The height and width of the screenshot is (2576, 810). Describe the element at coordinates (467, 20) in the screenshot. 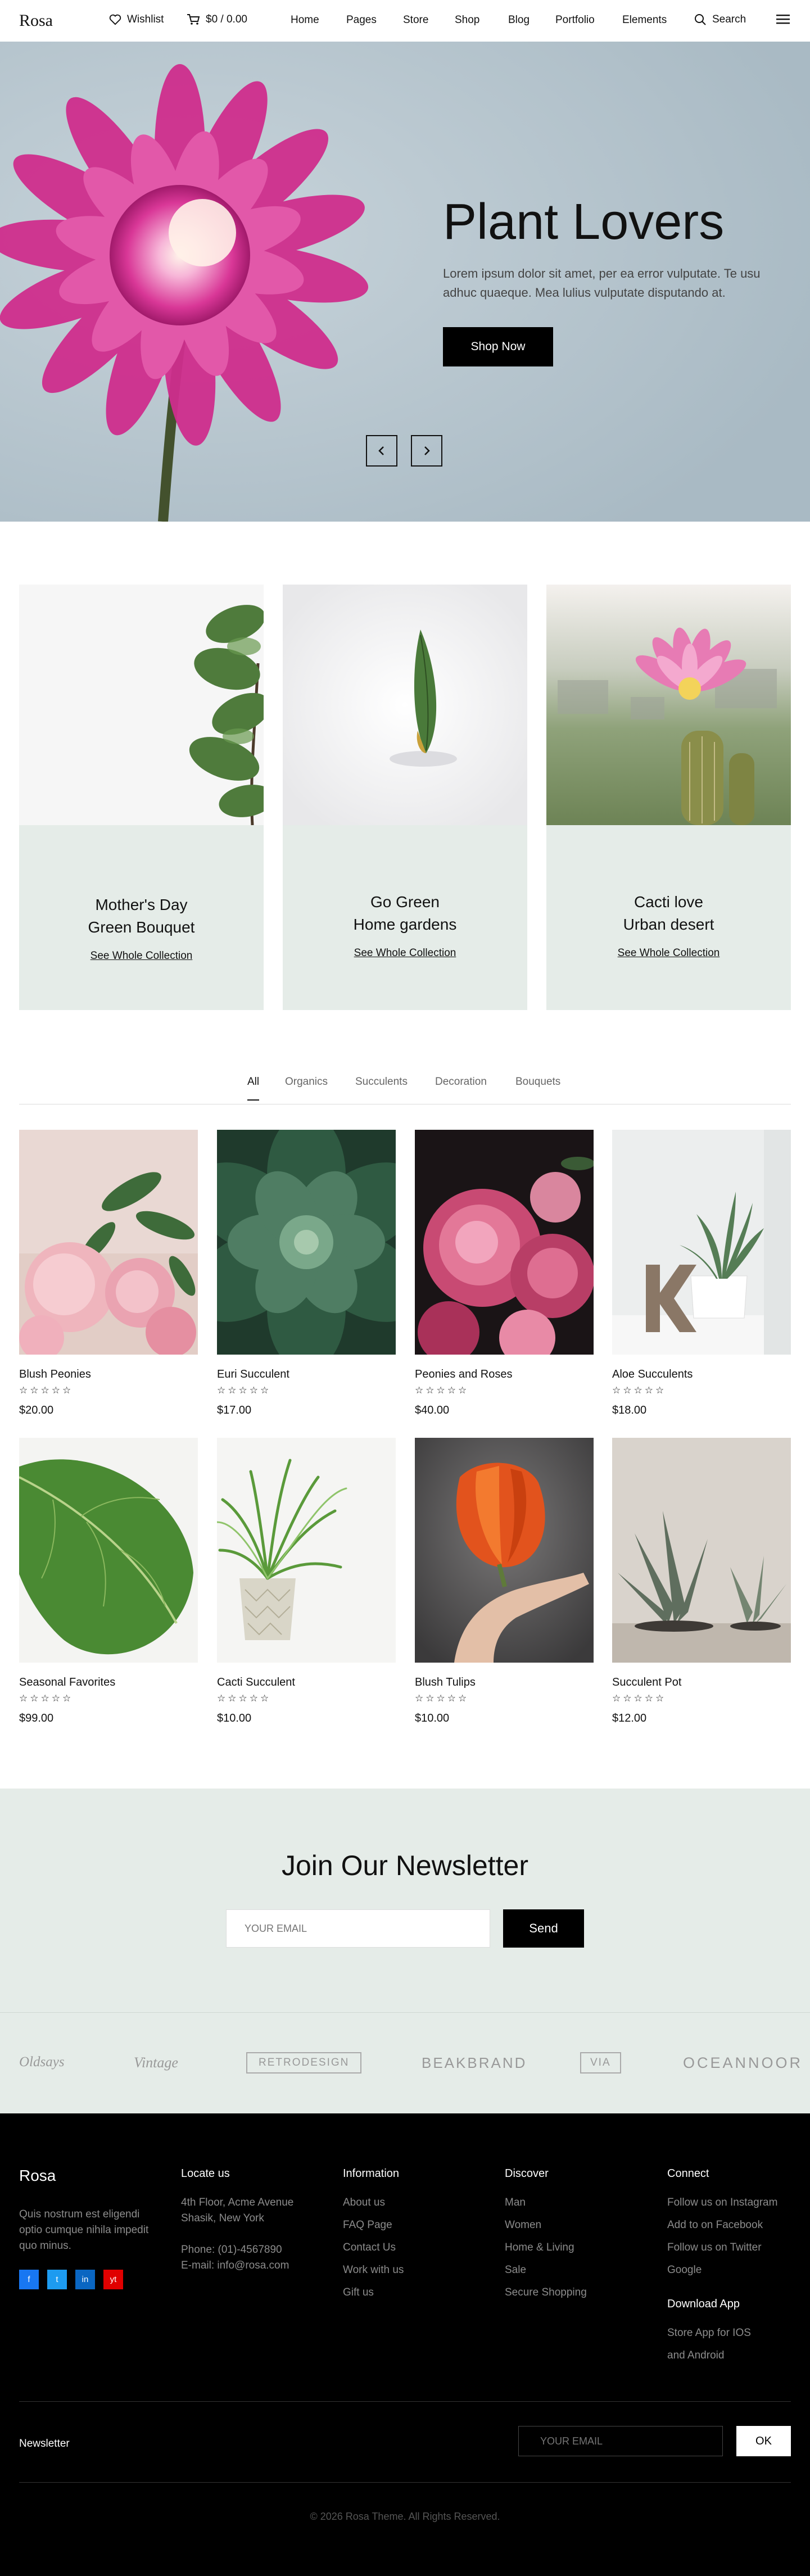

I see `nav-shop: Shop` at that location.